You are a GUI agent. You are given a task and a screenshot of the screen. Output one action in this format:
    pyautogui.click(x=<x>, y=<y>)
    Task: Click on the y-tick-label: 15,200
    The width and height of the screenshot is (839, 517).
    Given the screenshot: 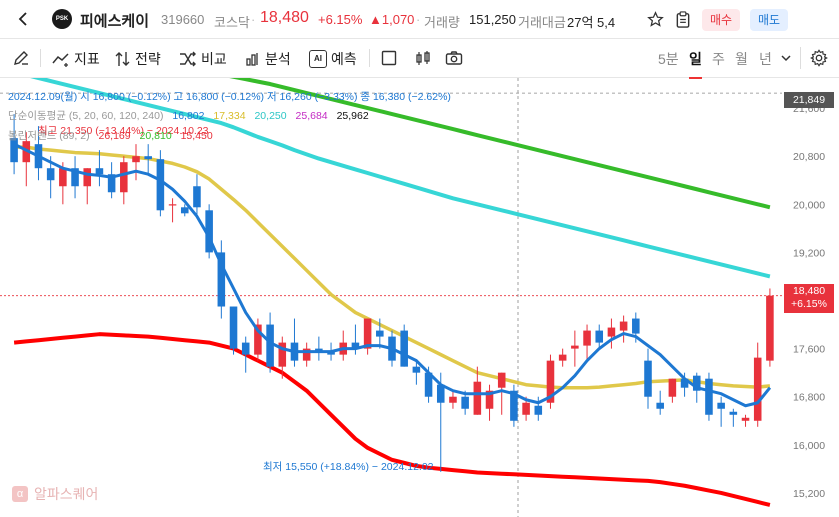 What is the action you would take?
    pyautogui.click(x=809, y=494)
    